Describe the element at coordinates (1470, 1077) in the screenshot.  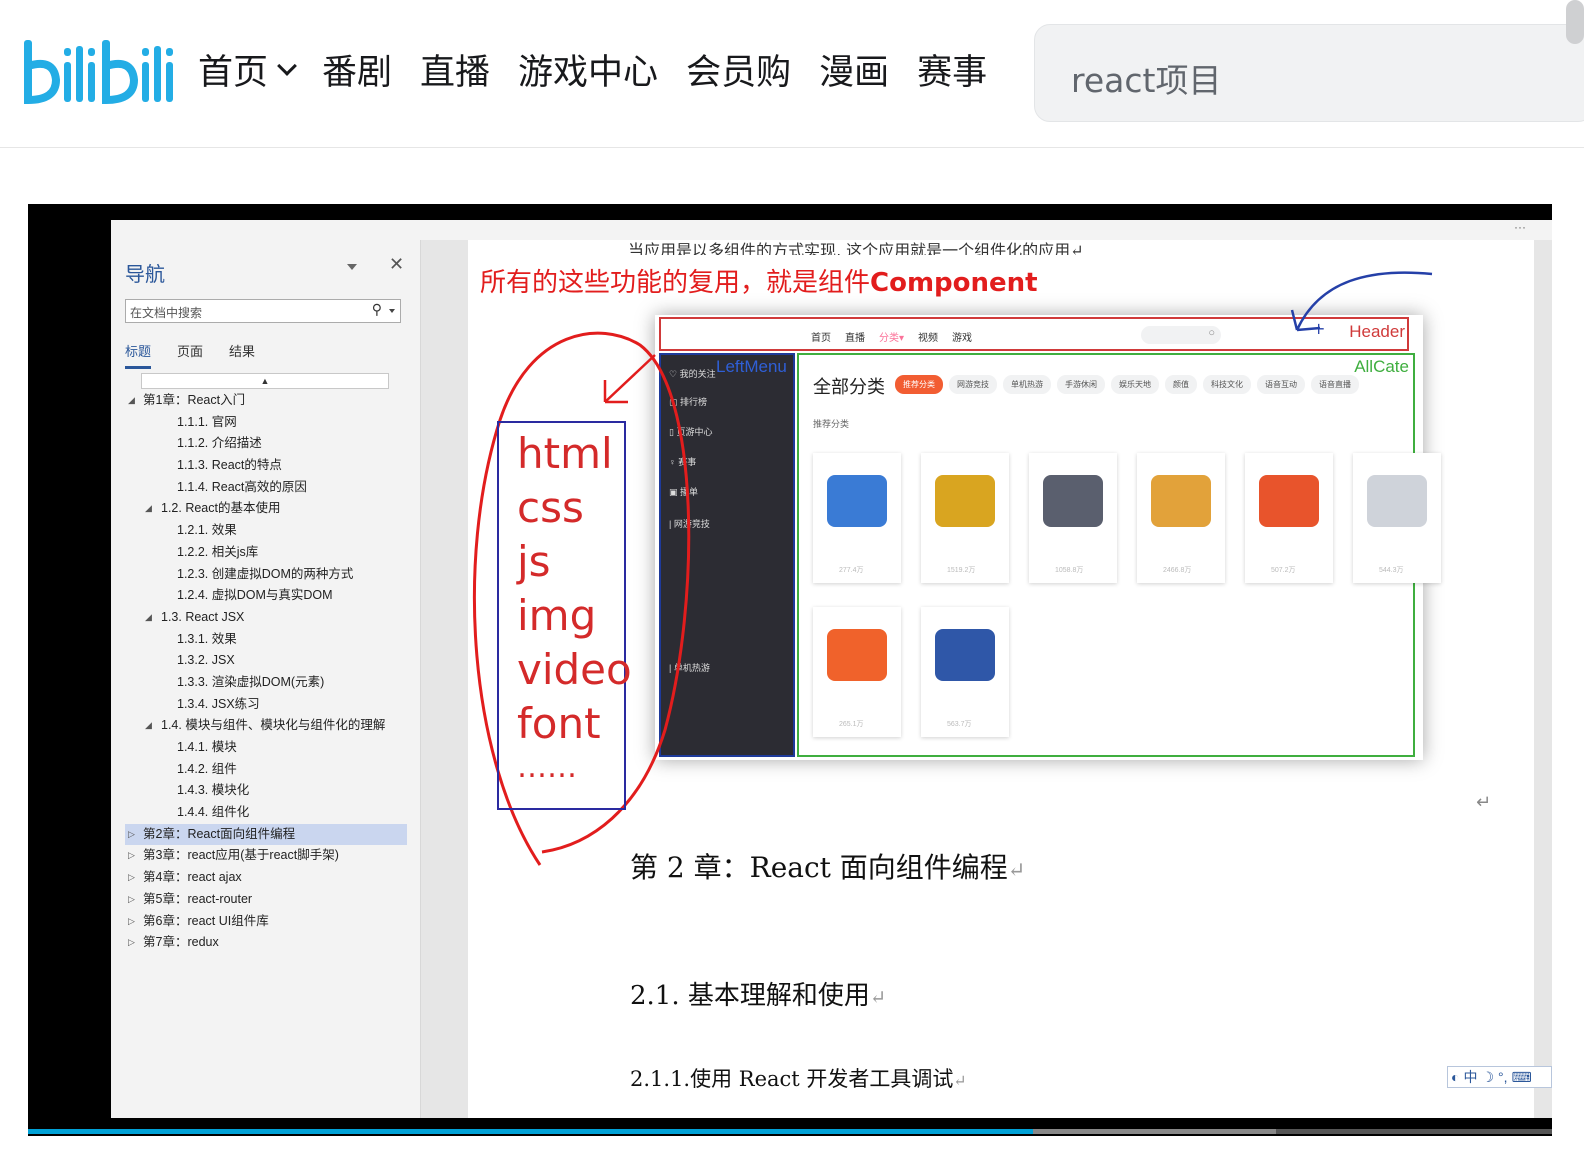
I see `ime-mode-label: 中` at that location.